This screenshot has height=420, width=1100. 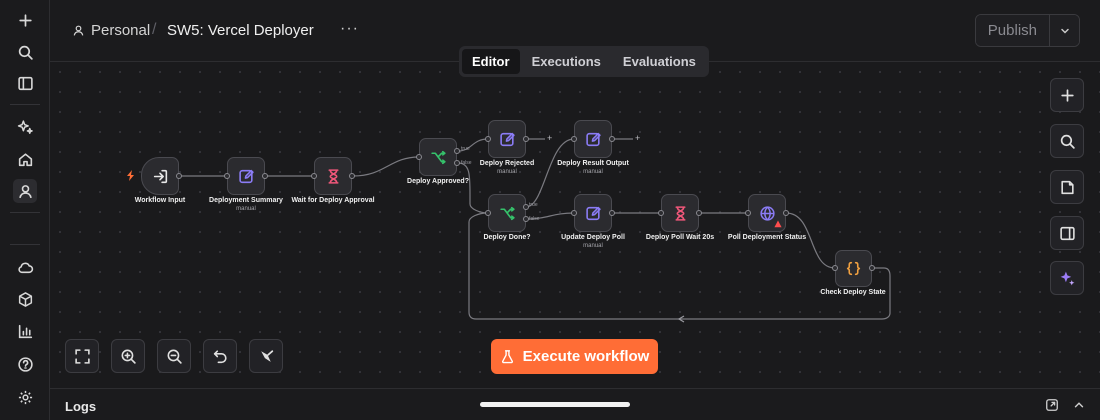 I want to click on flask-icon, so click(x=507, y=357).